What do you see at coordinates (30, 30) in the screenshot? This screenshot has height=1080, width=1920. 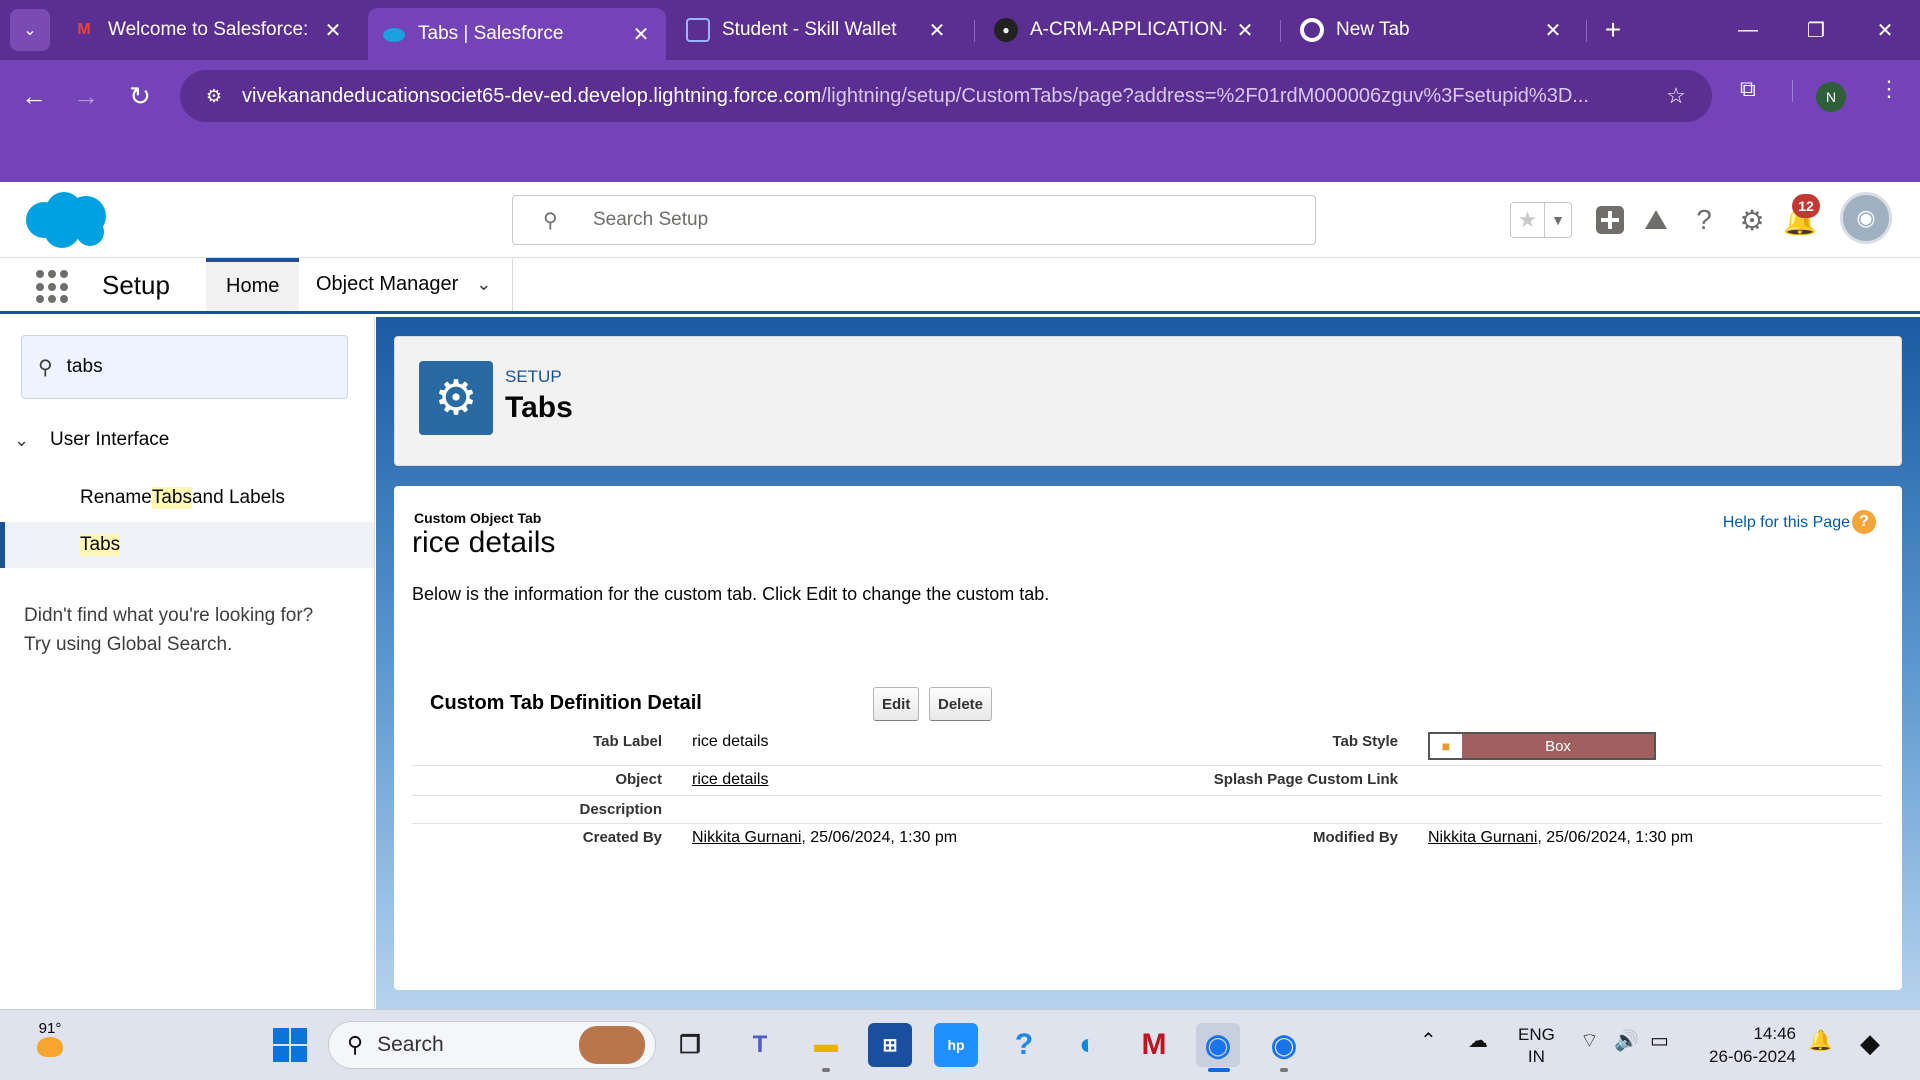 I see `tab-search-button: ⌄` at bounding box center [30, 30].